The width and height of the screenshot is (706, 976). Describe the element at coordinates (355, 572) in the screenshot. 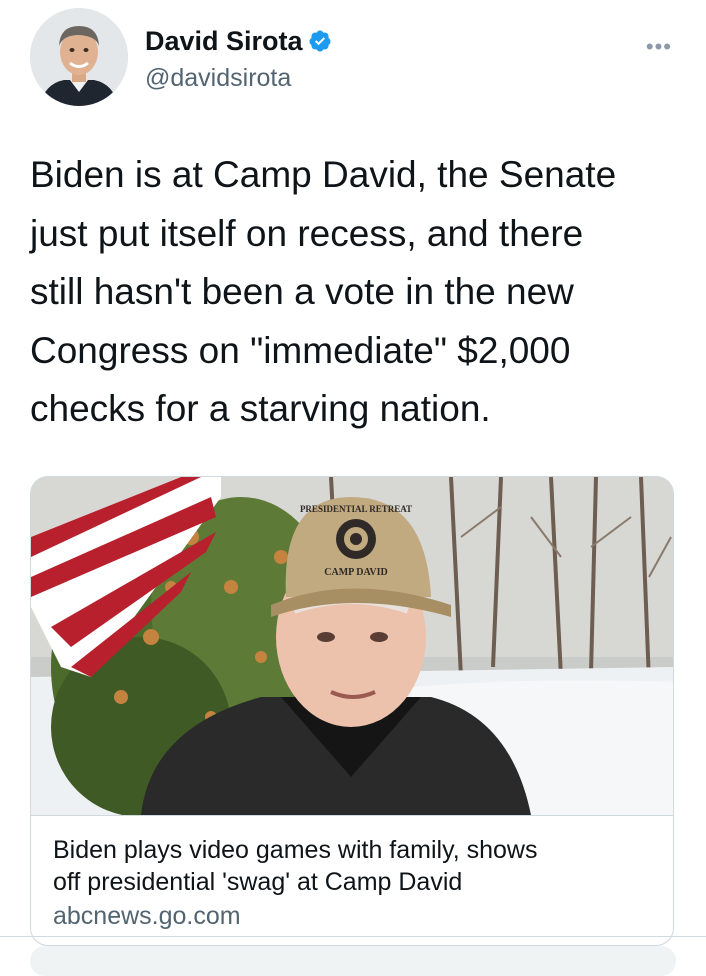

I see `cap-text-bottom: CAMP DAVID` at that location.